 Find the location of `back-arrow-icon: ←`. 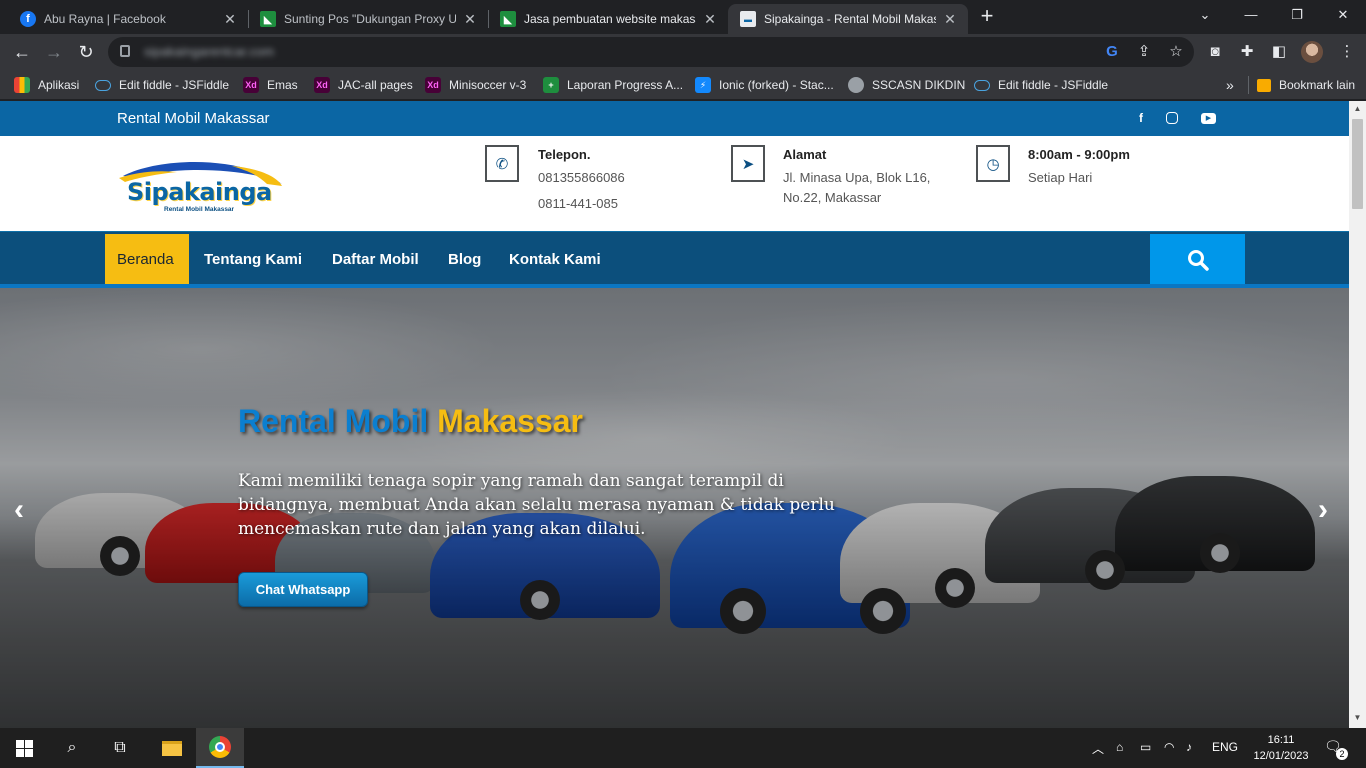

back-arrow-icon: ← is located at coordinates (22, 52).